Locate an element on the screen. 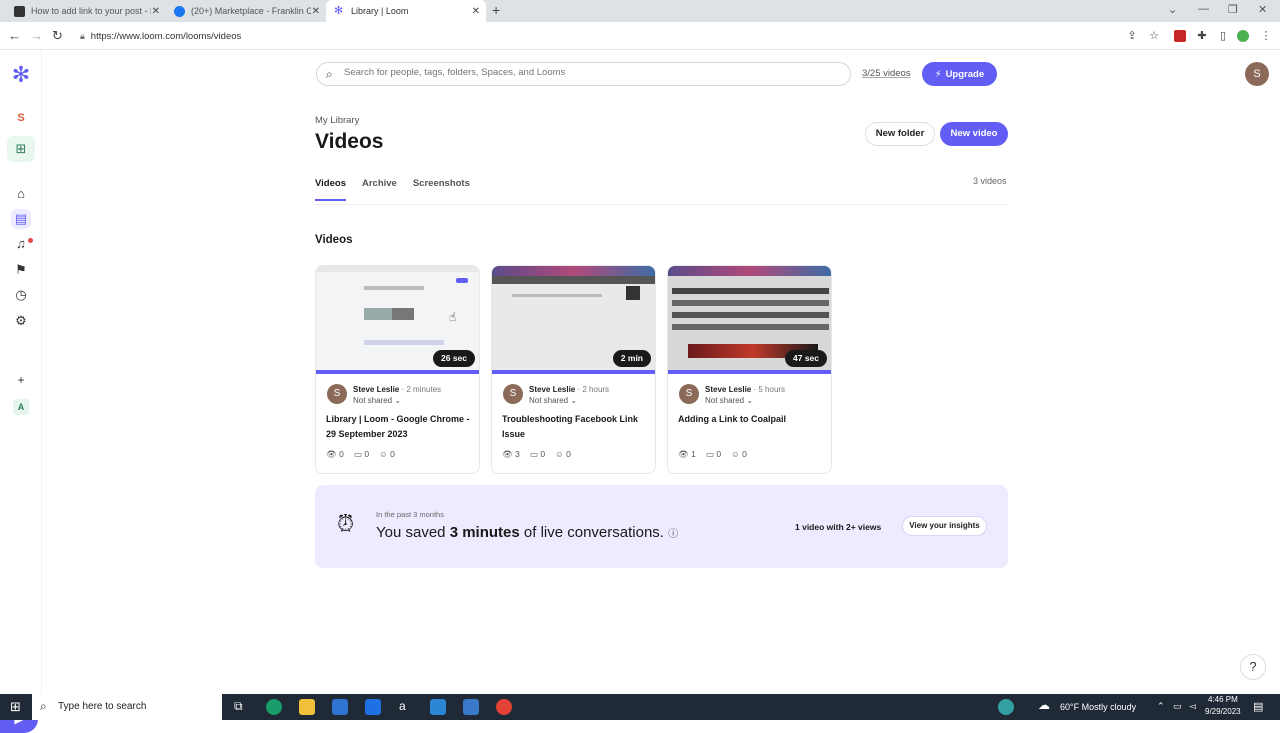  reload-icon: ↻ is located at coordinates (57, 36).